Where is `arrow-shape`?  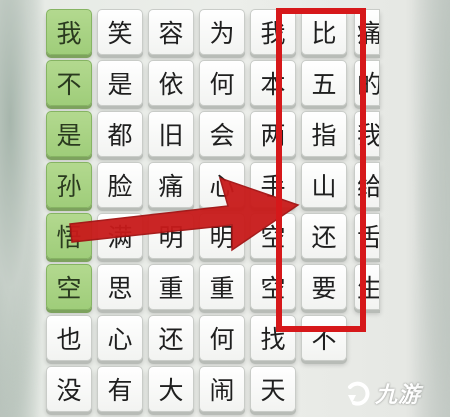 arrow-shape is located at coordinates (184, 214).